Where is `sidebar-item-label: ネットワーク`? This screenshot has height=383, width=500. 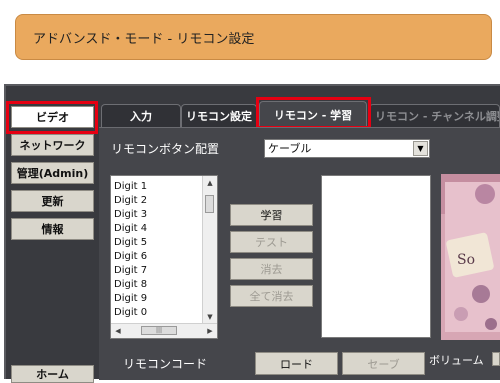 sidebar-item-label: ネットワーク is located at coordinates (52, 145).